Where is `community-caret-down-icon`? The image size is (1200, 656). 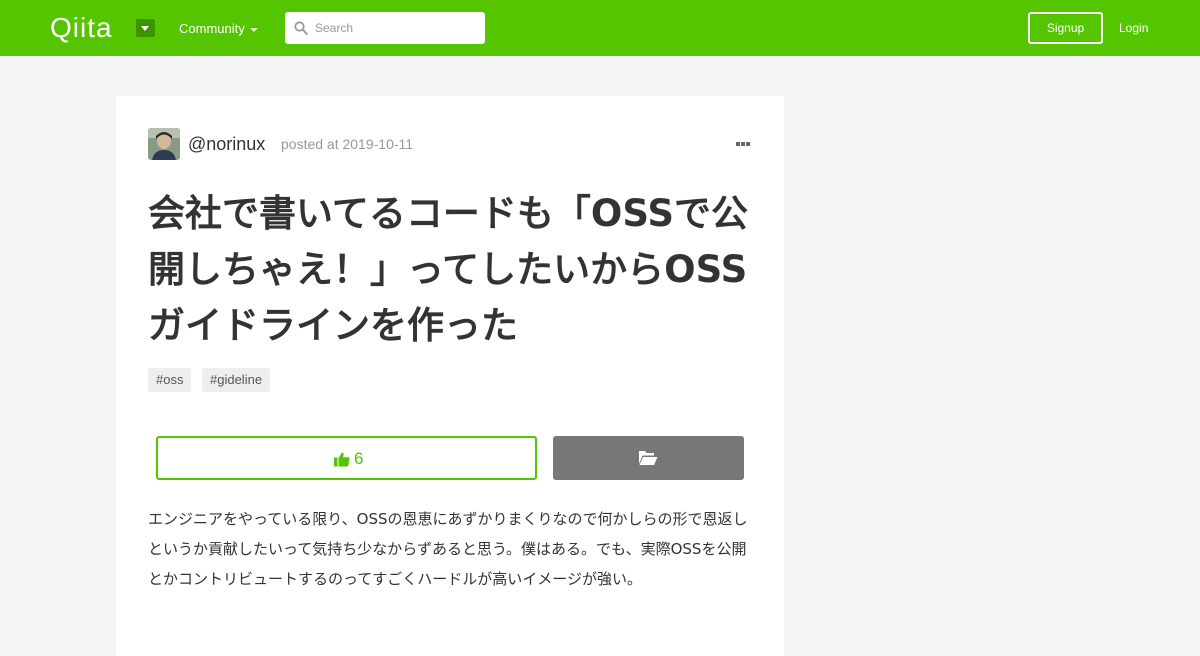
community-caret-down-icon is located at coordinates (254, 30).